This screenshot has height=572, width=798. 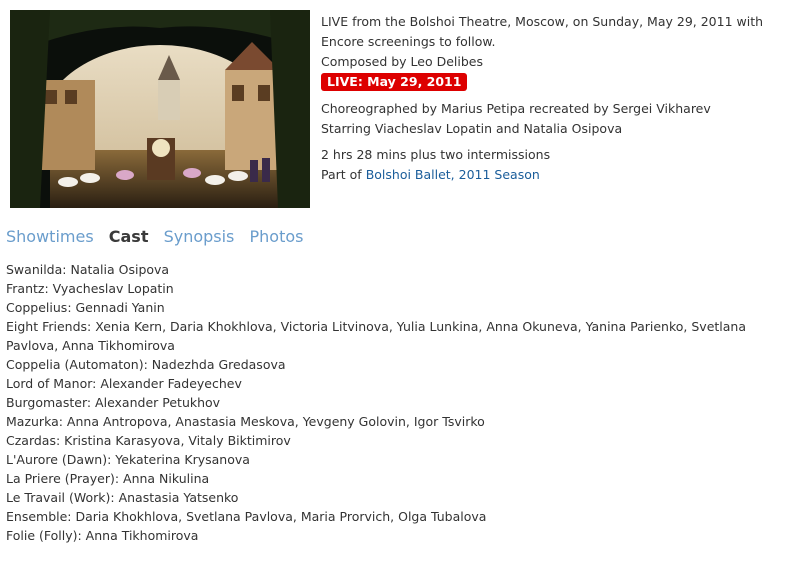 I want to click on cast-item: La Priere (Prayer): Anna Nikulina, so click(x=108, y=478).